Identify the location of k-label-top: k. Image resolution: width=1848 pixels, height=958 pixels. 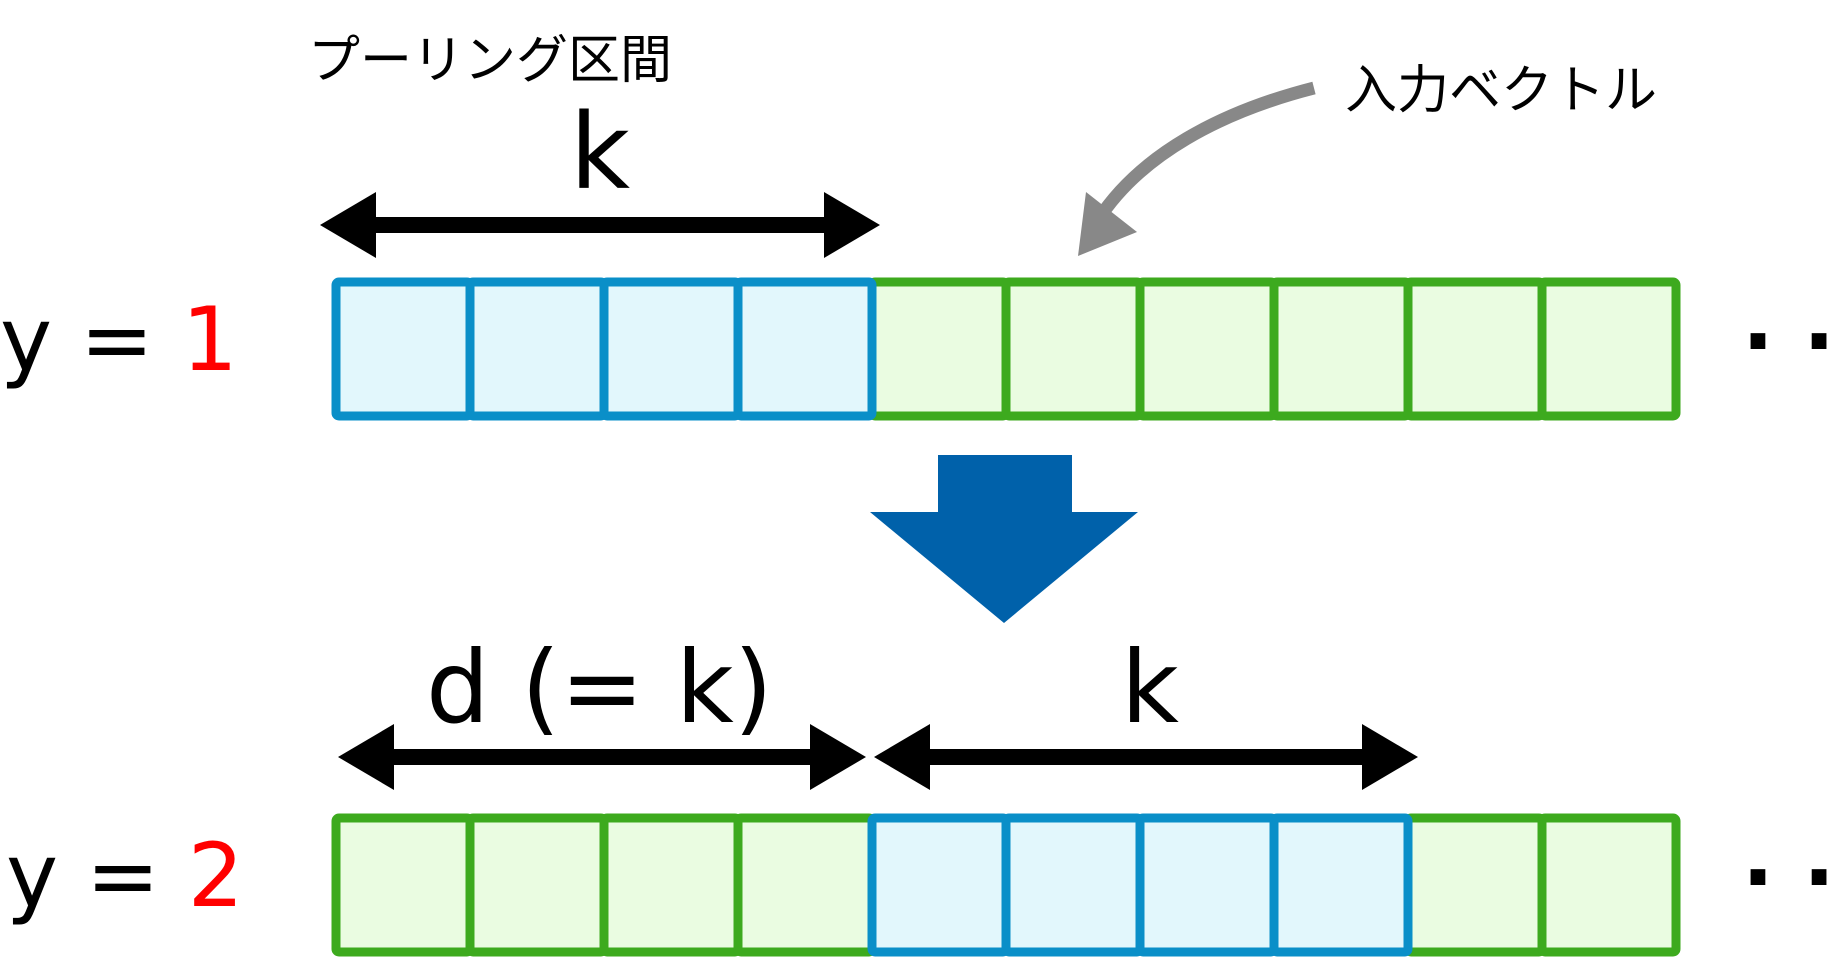
(600, 152).